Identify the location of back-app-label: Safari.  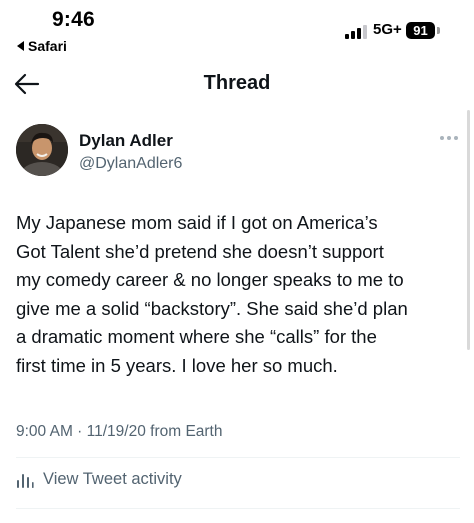
(47, 46).